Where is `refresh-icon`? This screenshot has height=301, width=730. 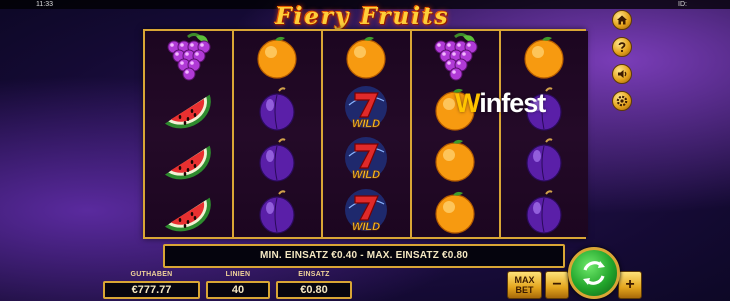
refresh-icon is located at coordinates (594, 273).